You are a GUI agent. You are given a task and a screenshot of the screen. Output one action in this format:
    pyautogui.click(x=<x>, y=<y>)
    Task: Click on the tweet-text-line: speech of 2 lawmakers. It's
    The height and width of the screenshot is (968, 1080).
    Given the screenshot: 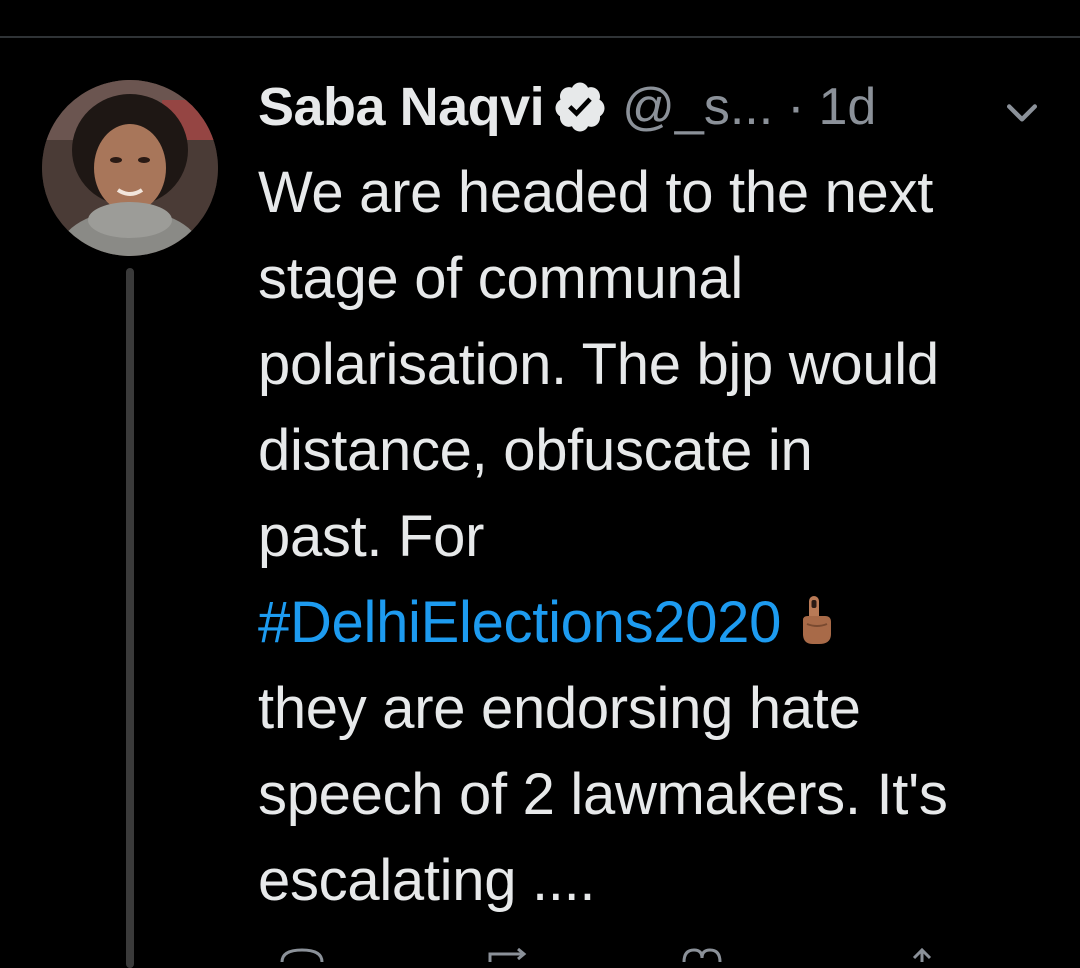 What is the action you would take?
    pyautogui.click(x=603, y=794)
    